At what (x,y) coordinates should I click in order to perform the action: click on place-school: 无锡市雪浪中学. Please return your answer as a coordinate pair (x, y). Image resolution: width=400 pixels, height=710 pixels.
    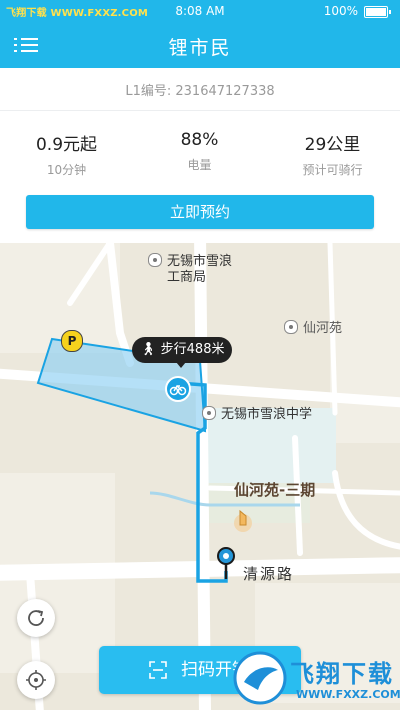
    Looking at the image, I should click on (257, 412).